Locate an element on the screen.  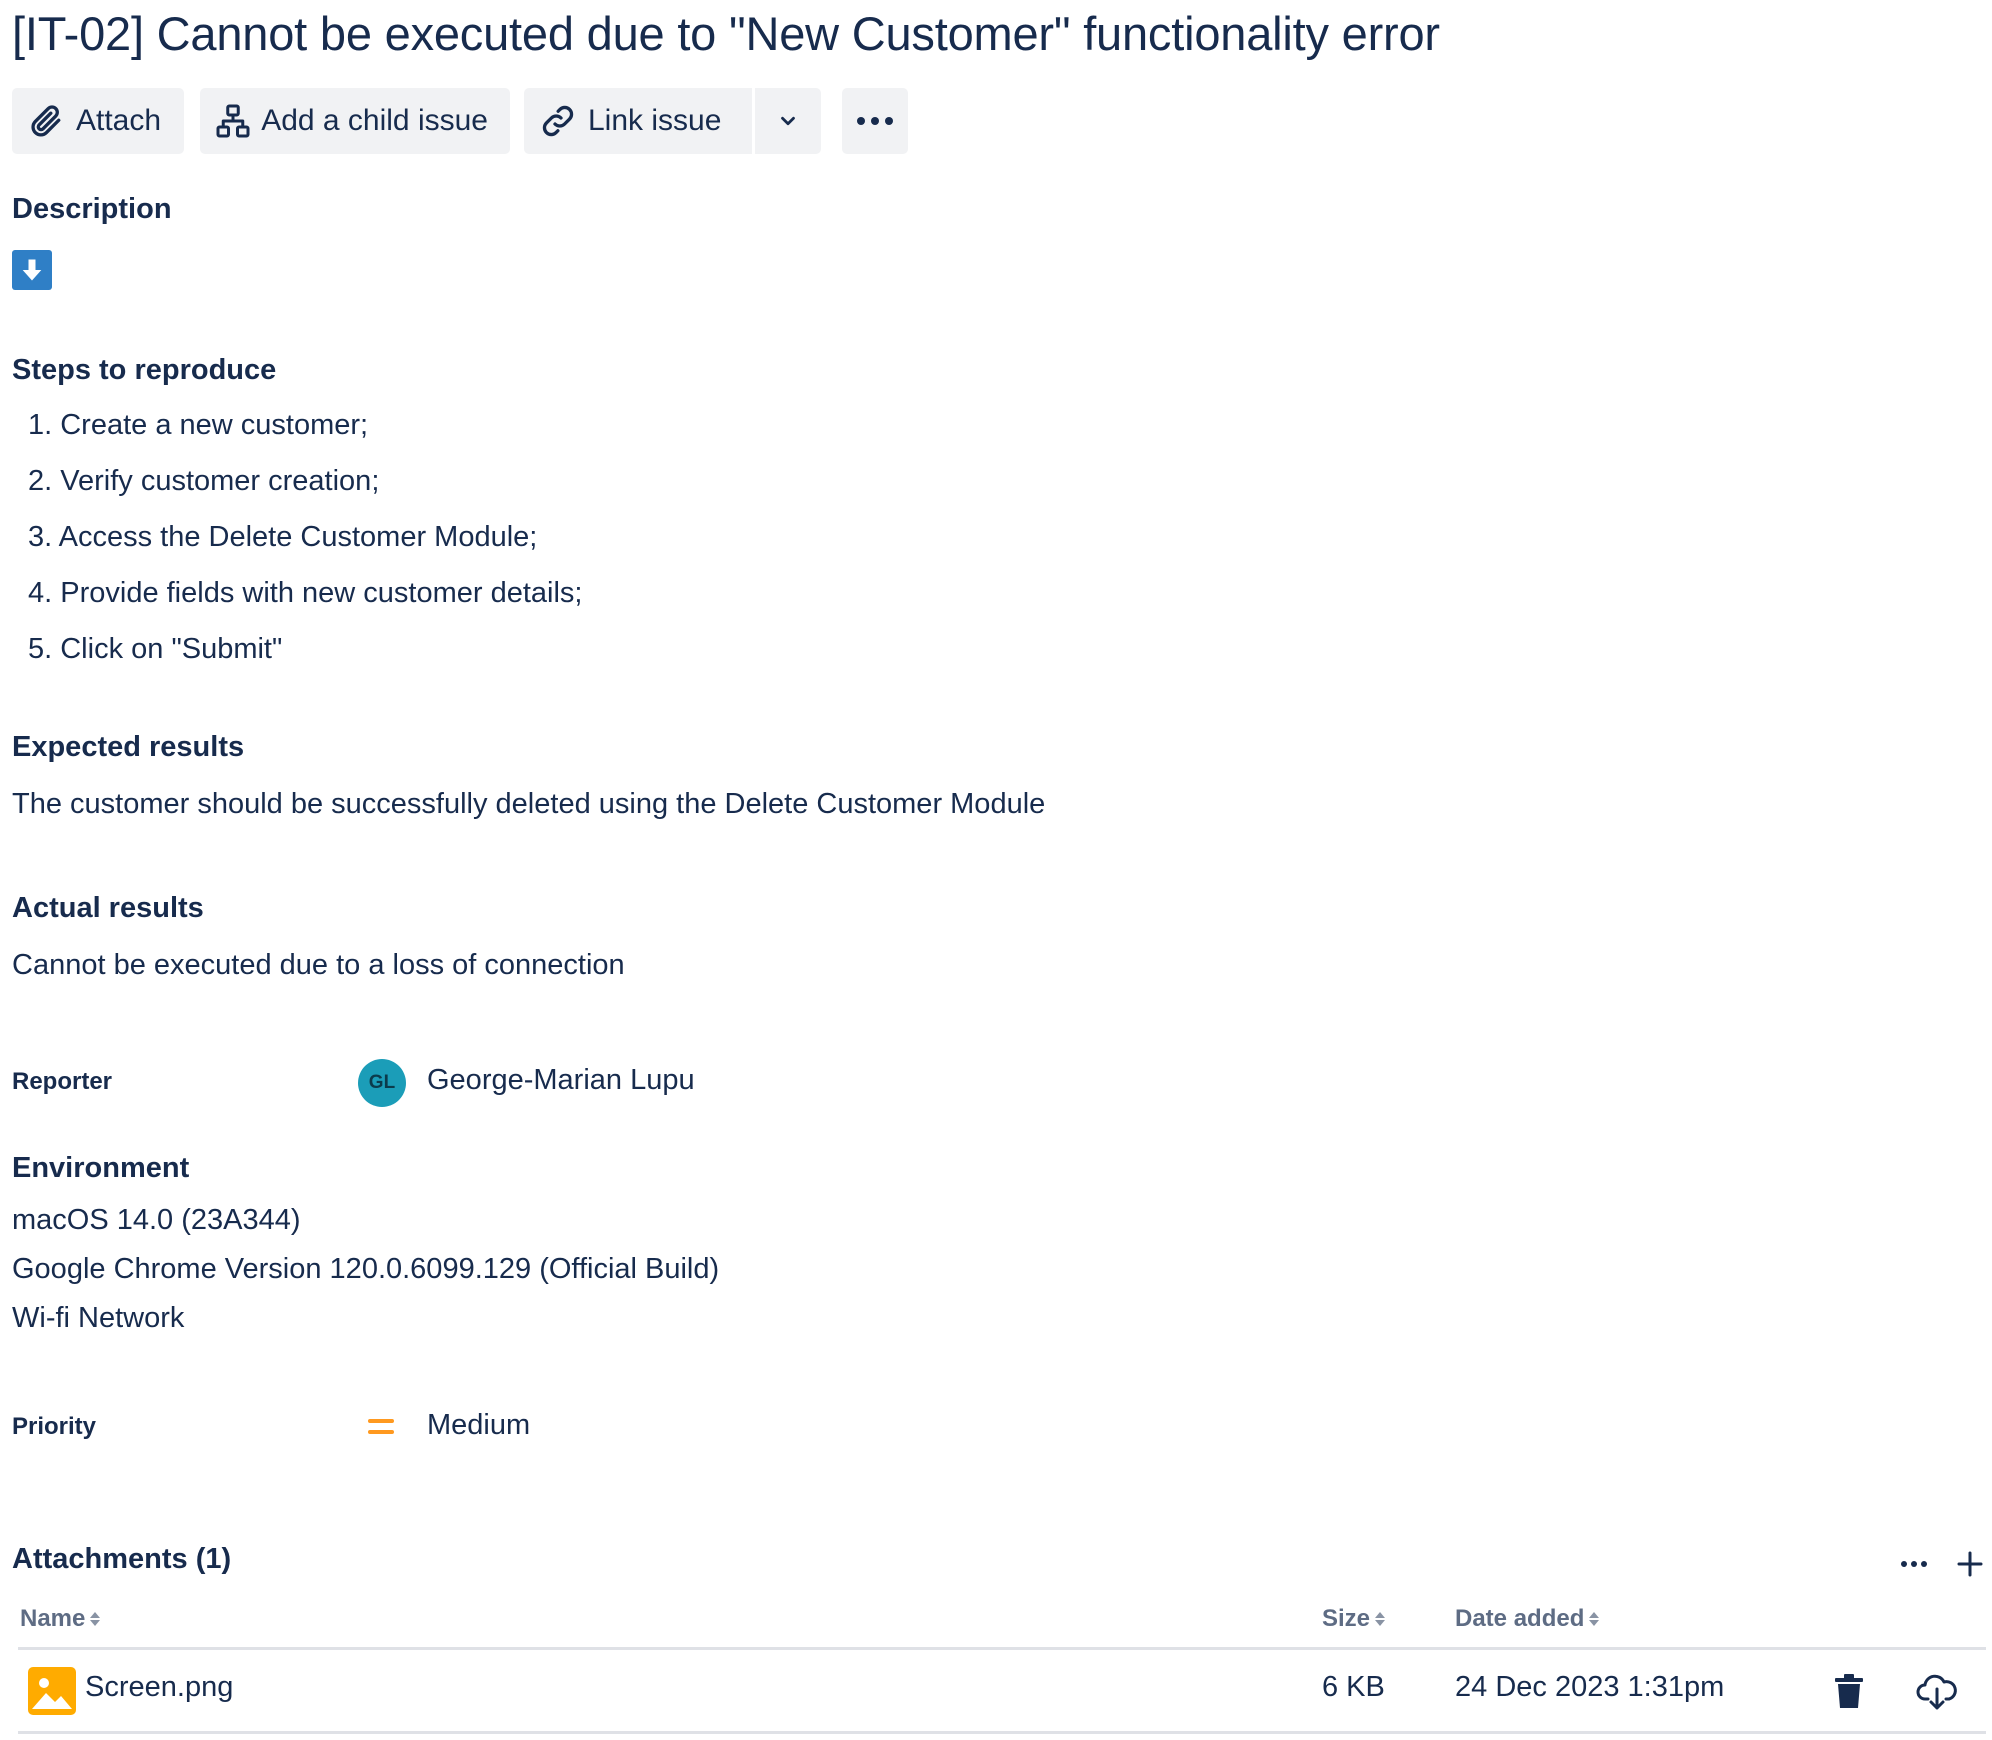
environment-heading: Environment is located at coordinates (101, 1168).